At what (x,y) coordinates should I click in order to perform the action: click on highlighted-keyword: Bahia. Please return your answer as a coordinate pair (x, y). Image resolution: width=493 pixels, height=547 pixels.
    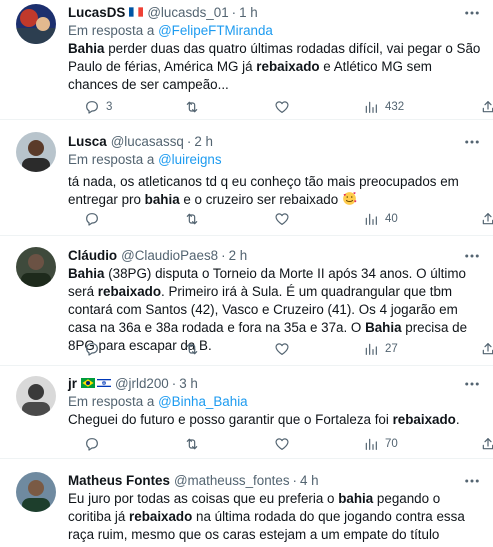
    Looking at the image, I should click on (86, 48).